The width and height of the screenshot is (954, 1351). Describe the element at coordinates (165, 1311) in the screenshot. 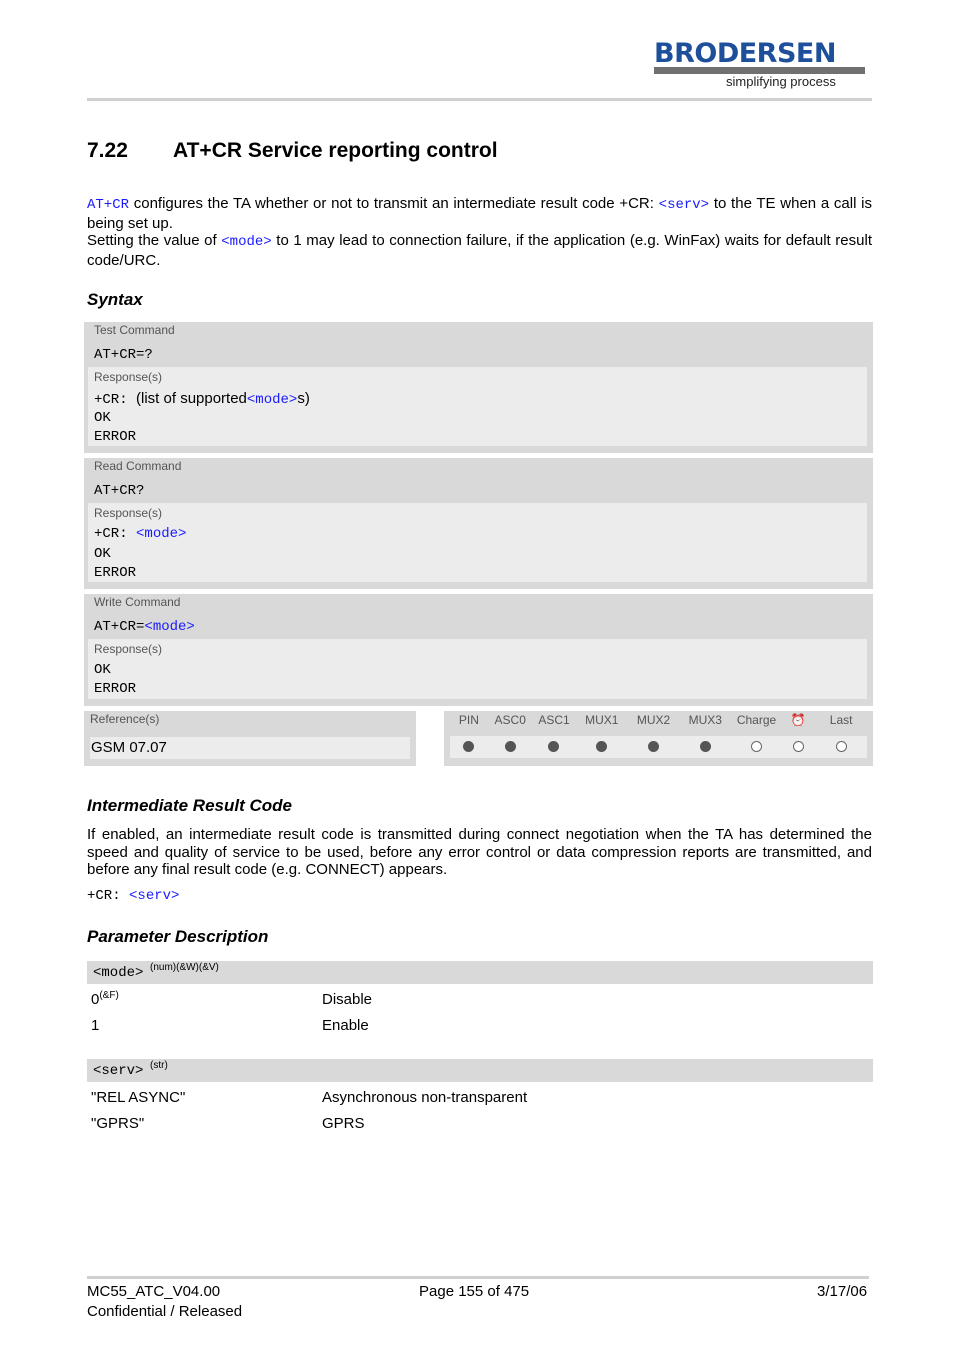

I see `footer-status: Confidential / Released` at that location.